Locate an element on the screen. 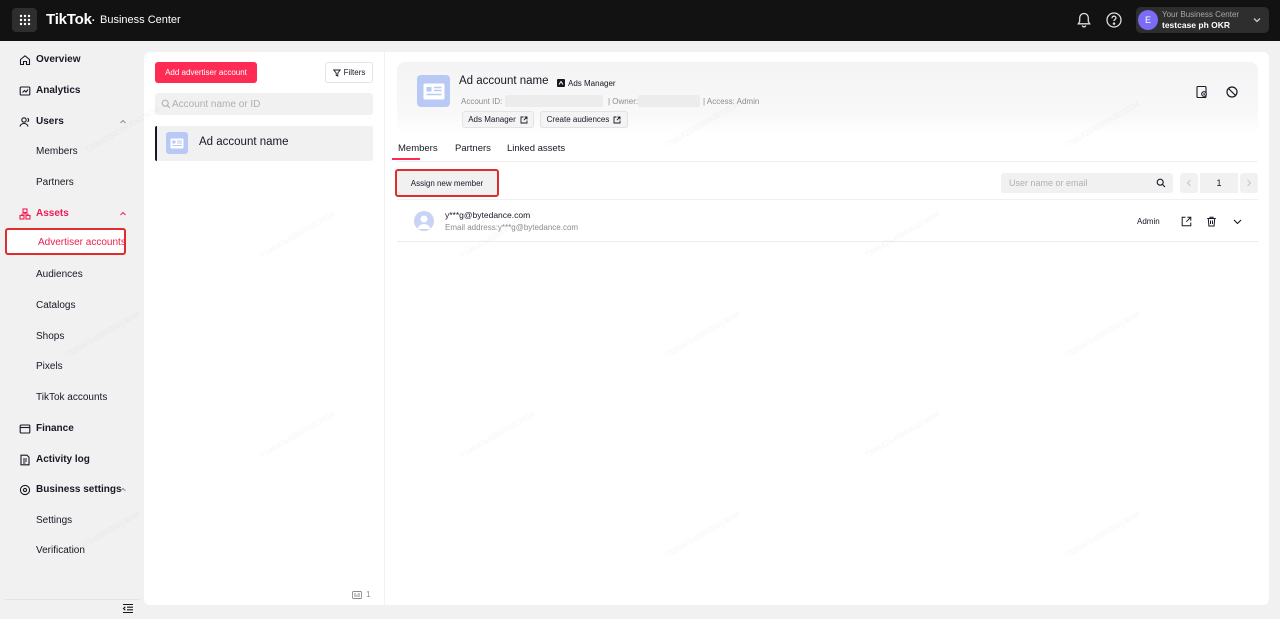 The image size is (1280, 619). account-avatar: E is located at coordinates (1148, 20).